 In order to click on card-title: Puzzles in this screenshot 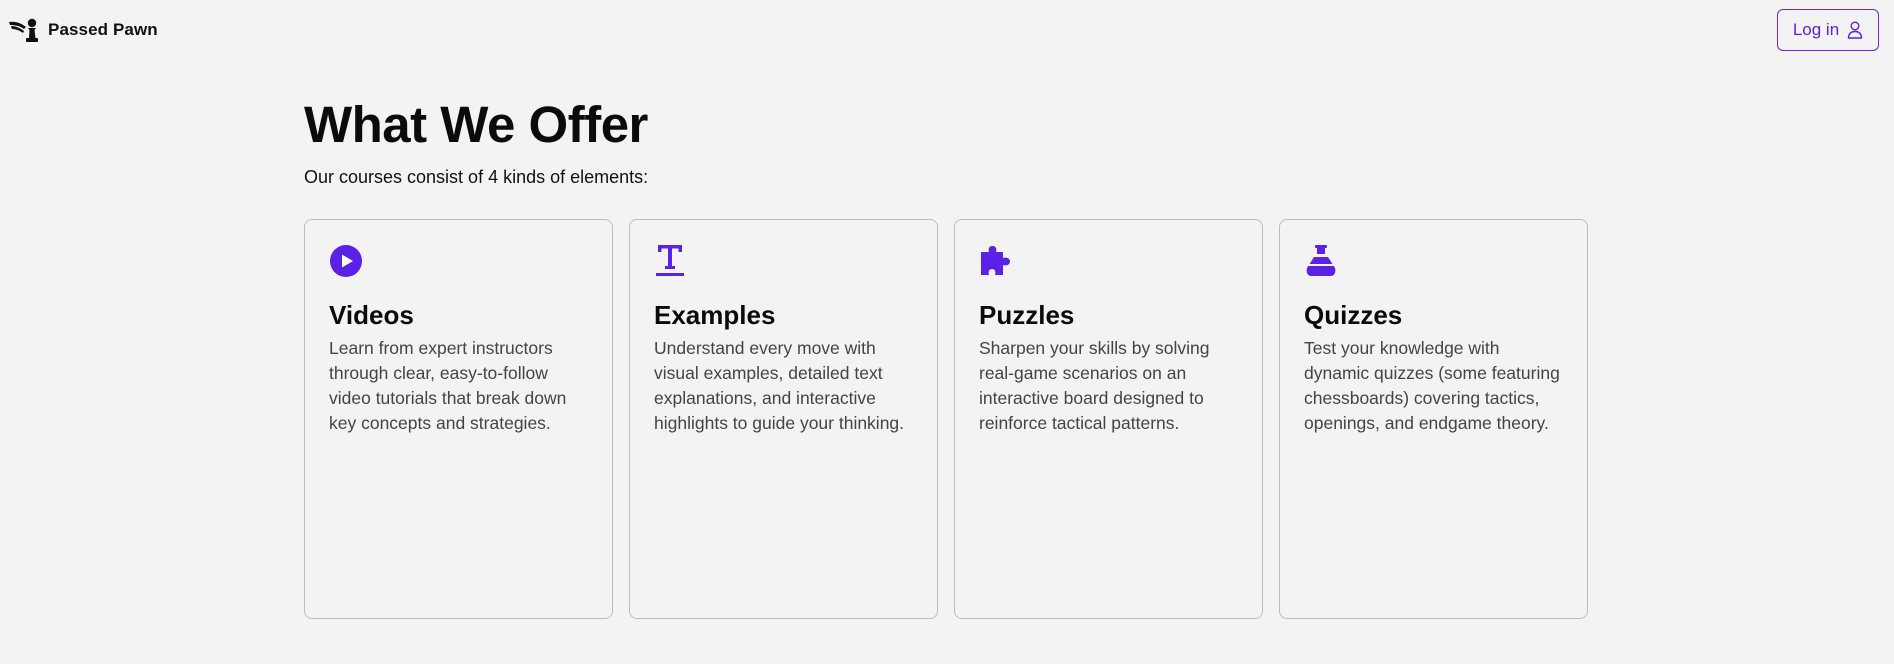, I will do `click(1027, 315)`.